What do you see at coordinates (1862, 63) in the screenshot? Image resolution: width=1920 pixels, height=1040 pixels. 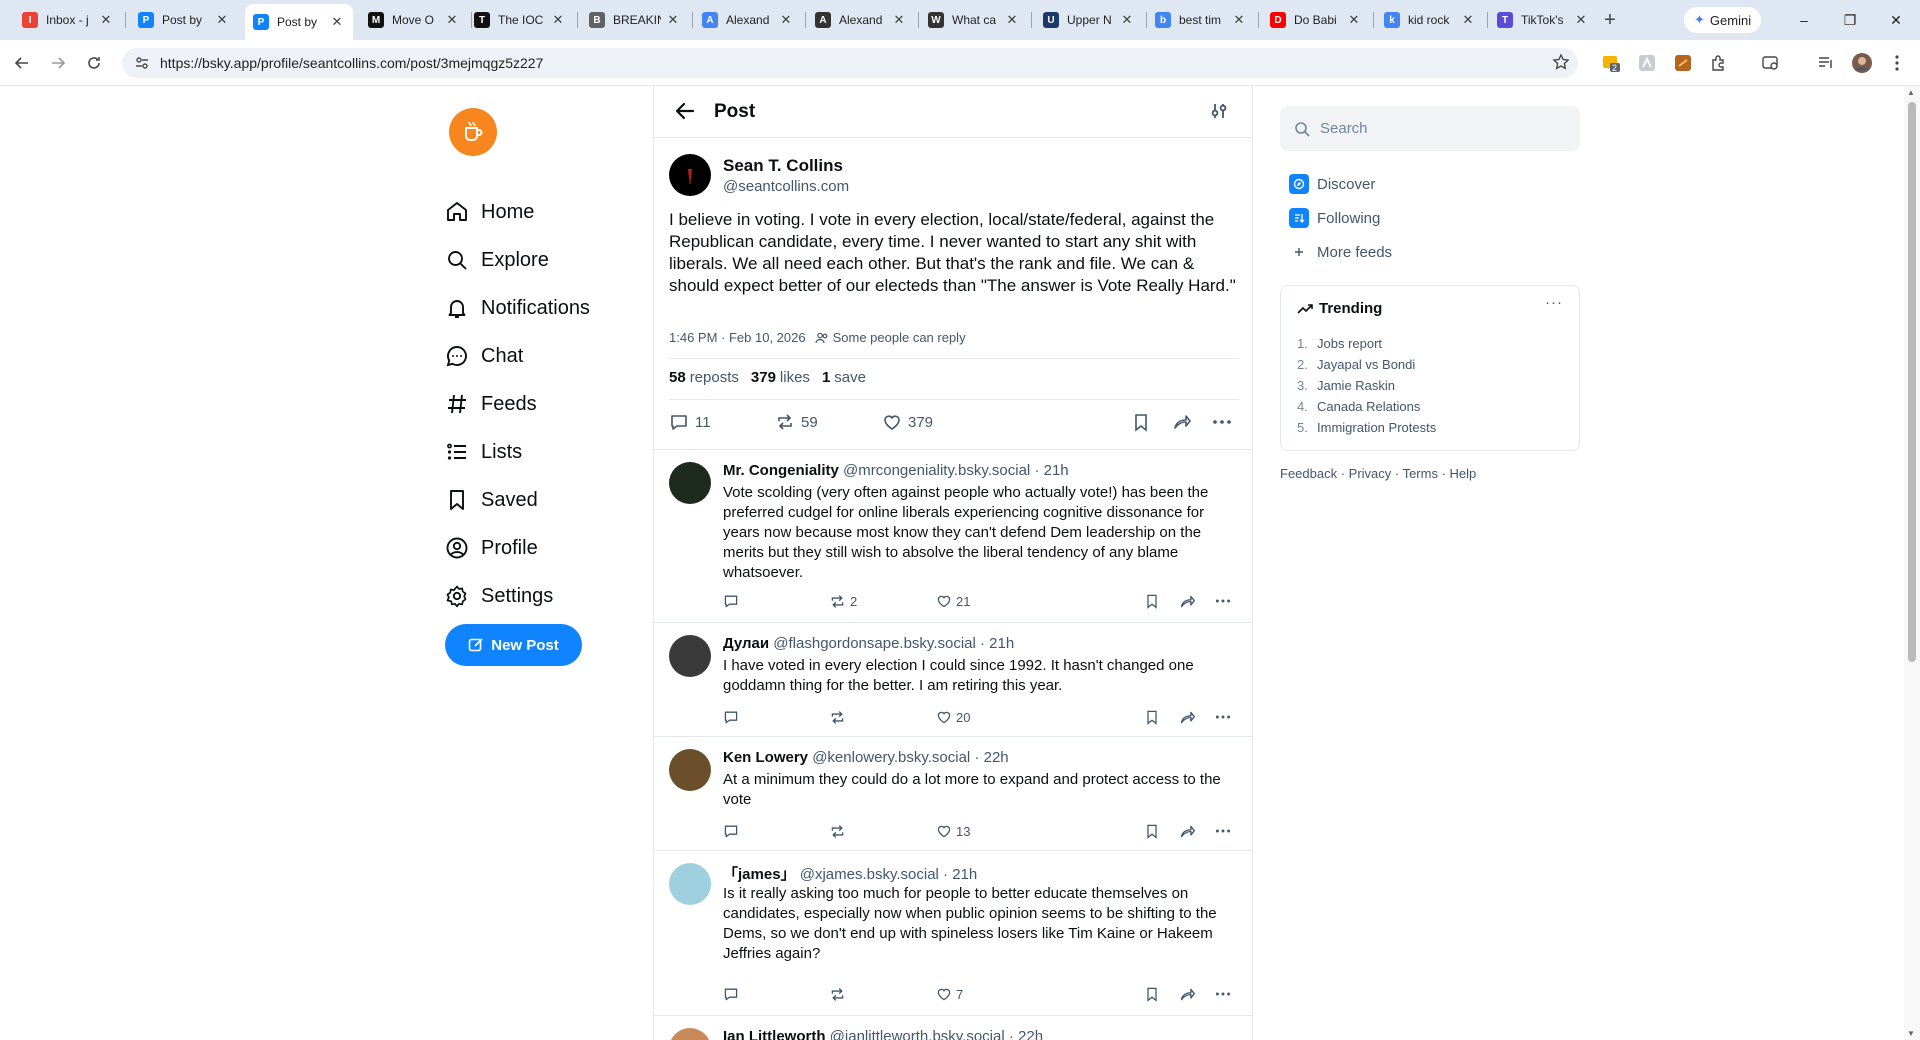 I see `profile-avatar-icon` at bounding box center [1862, 63].